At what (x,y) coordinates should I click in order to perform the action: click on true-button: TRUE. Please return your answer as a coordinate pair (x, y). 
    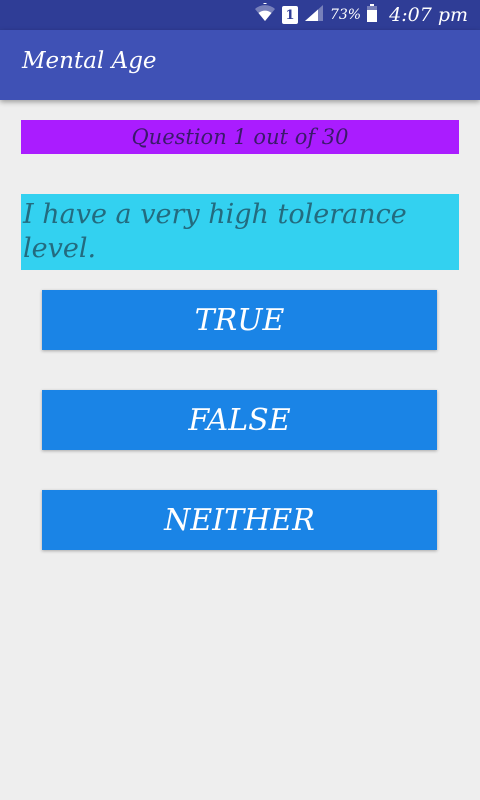
    Looking at the image, I should click on (239, 320).